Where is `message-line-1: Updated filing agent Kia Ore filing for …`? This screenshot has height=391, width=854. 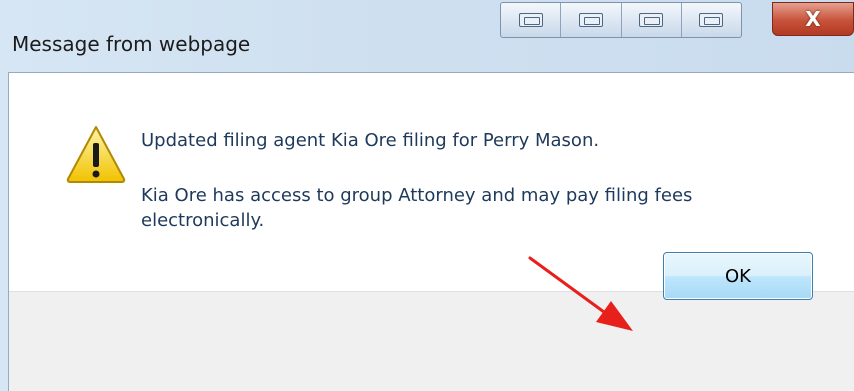
message-line-1: Updated filing agent Kia Ore filing for … is located at coordinates (370, 140).